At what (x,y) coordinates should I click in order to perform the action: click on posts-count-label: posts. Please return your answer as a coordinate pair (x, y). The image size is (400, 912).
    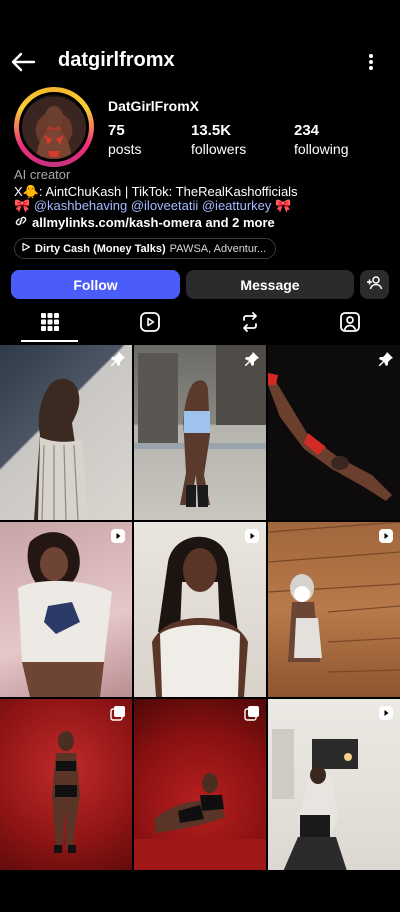
    Looking at the image, I should click on (125, 149).